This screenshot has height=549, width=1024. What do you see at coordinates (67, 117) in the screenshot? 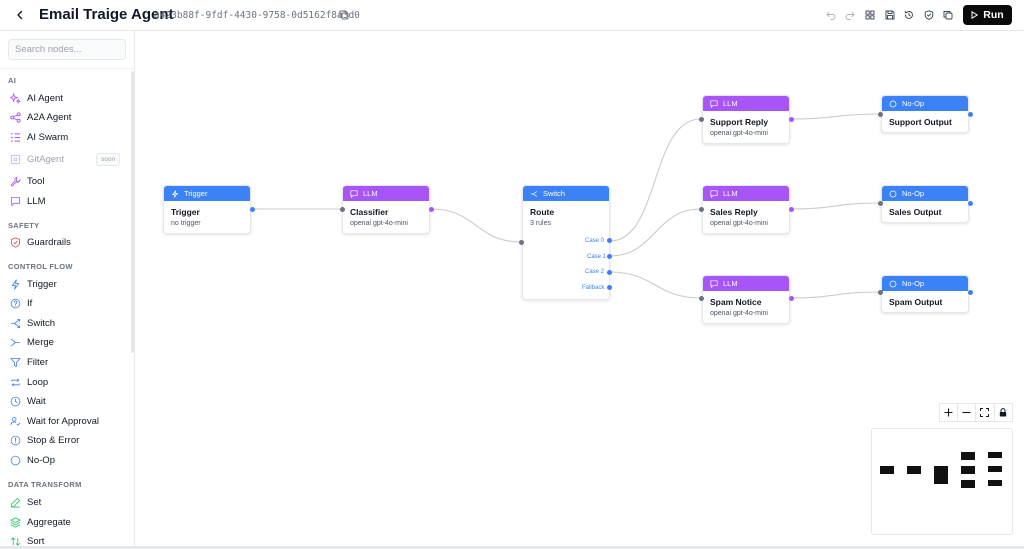
I see `sidebar-item-a2a-agent: A2A Agent` at bounding box center [67, 117].